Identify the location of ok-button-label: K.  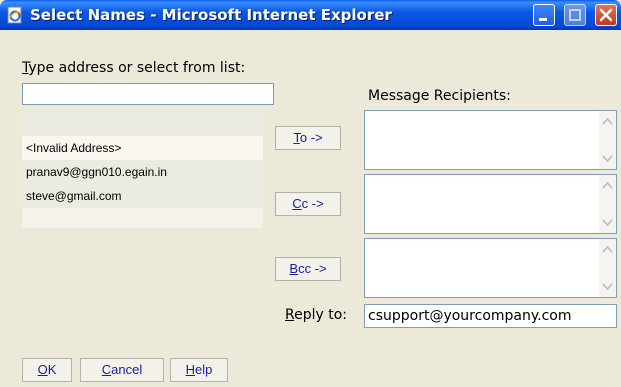
(52, 369).